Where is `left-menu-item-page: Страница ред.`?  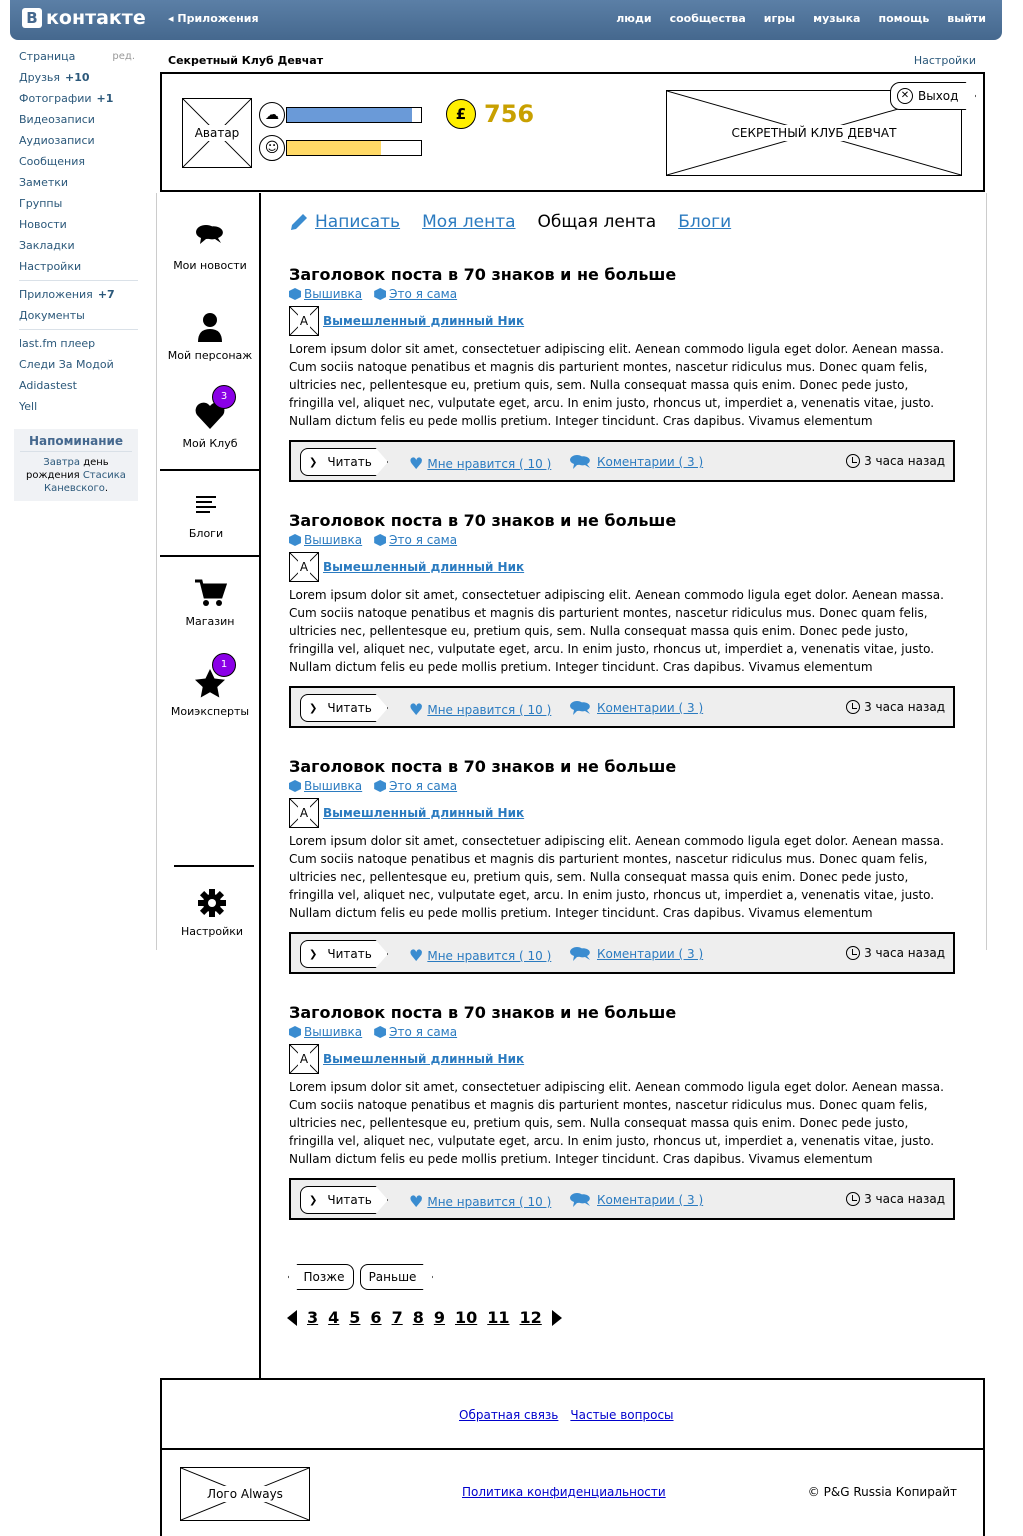
left-menu-item-page: Страница ред. is located at coordinates (76, 56).